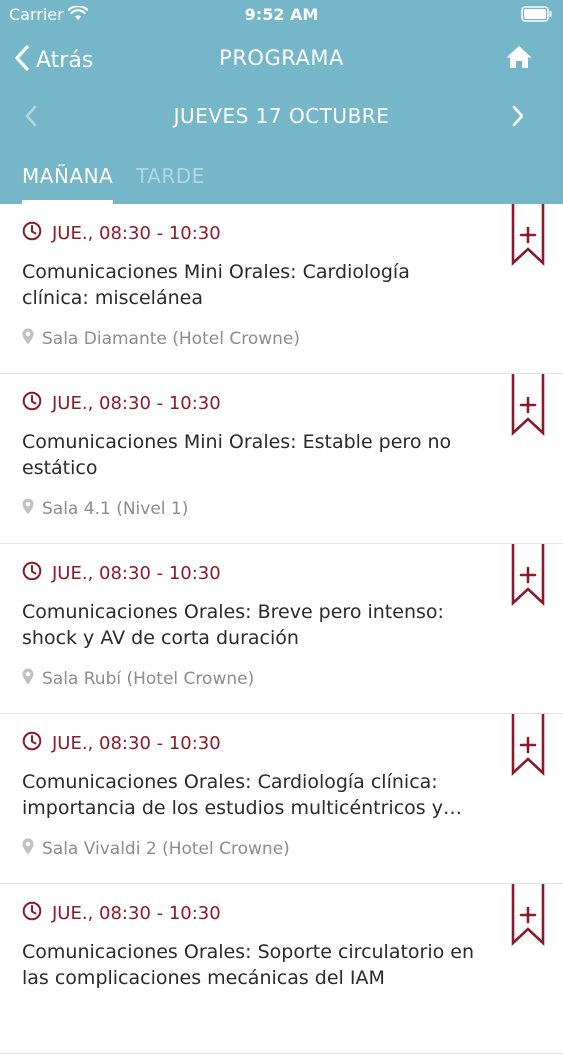 The width and height of the screenshot is (563, 1054). Describe the element at coordinates (281, 182) in the screenshot. I see `session-tabs: MAÑANA TARDE` at that location.